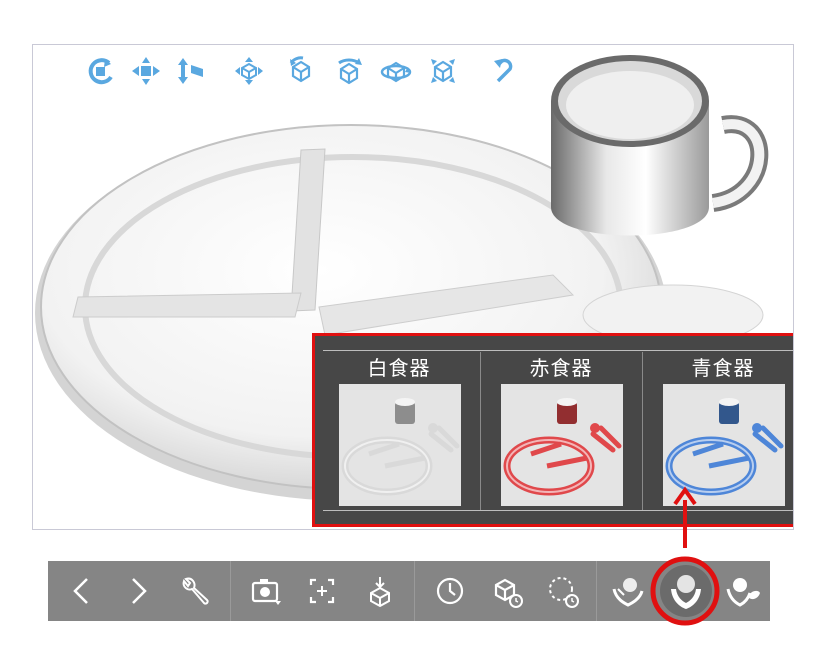  What do you see at coordinates (396, 71) in the screenshot?
I see `orbit-around-icon` at bounding box center [396, 71].